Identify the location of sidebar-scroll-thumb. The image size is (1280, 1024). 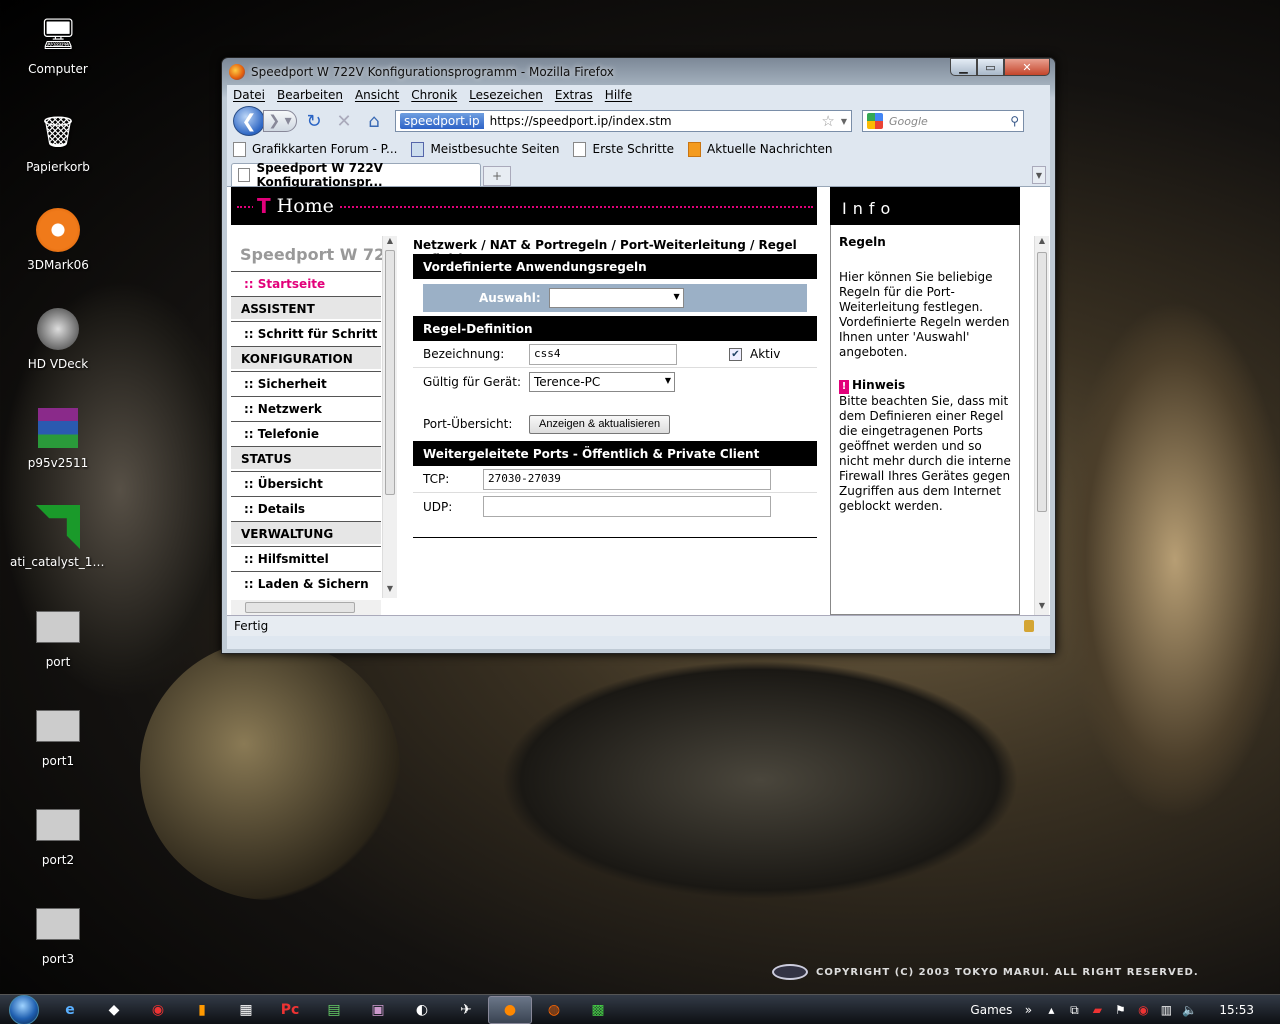
(390, 372).